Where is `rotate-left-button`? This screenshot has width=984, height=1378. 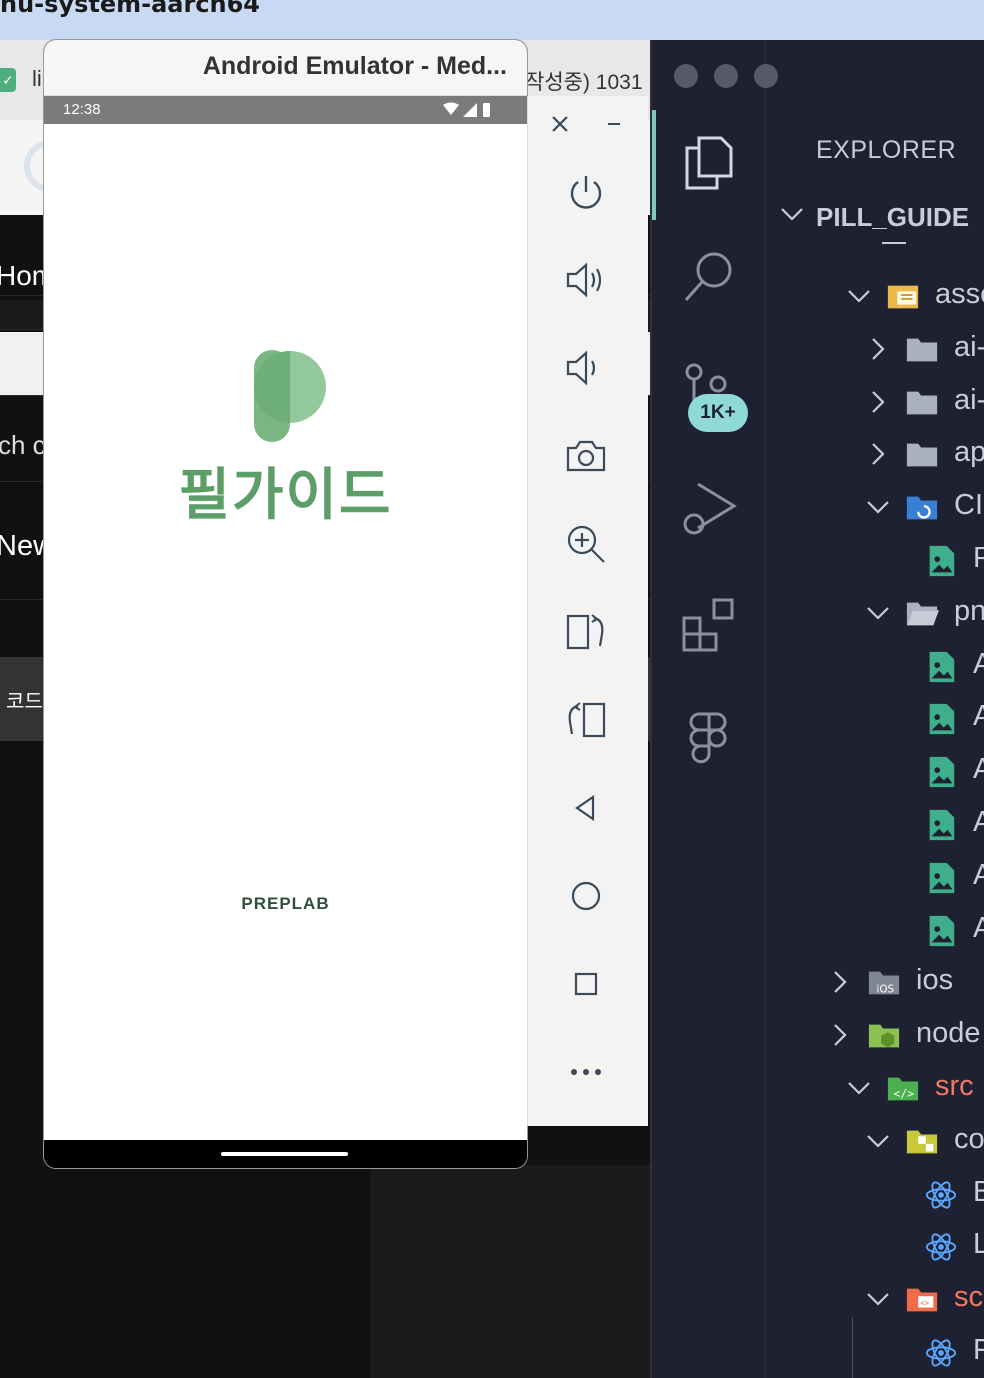
rotate-left-button is located at coordinates (586, 632).